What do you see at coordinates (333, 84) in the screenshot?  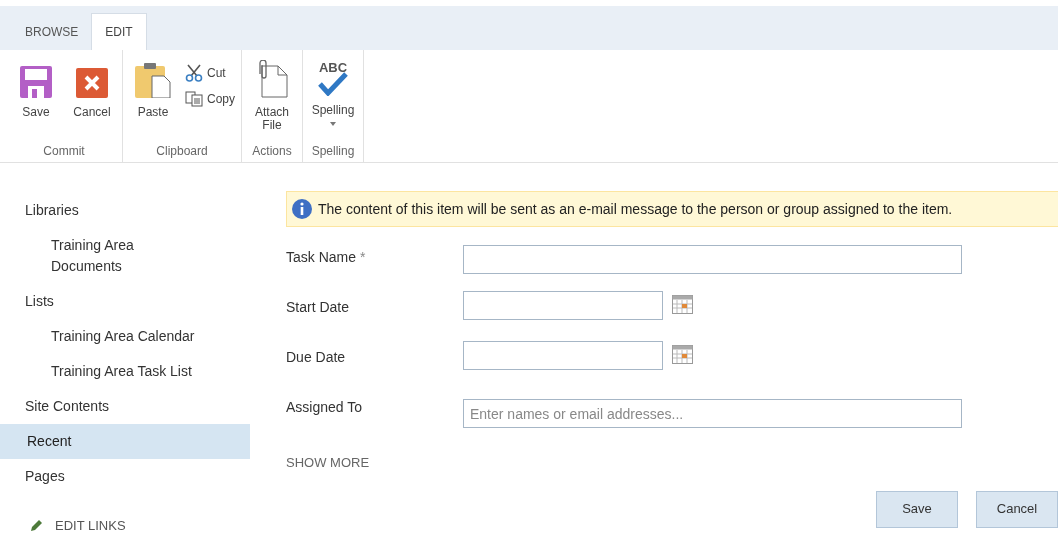 I see `checkmark-icon` at bounding box center [333, 84].